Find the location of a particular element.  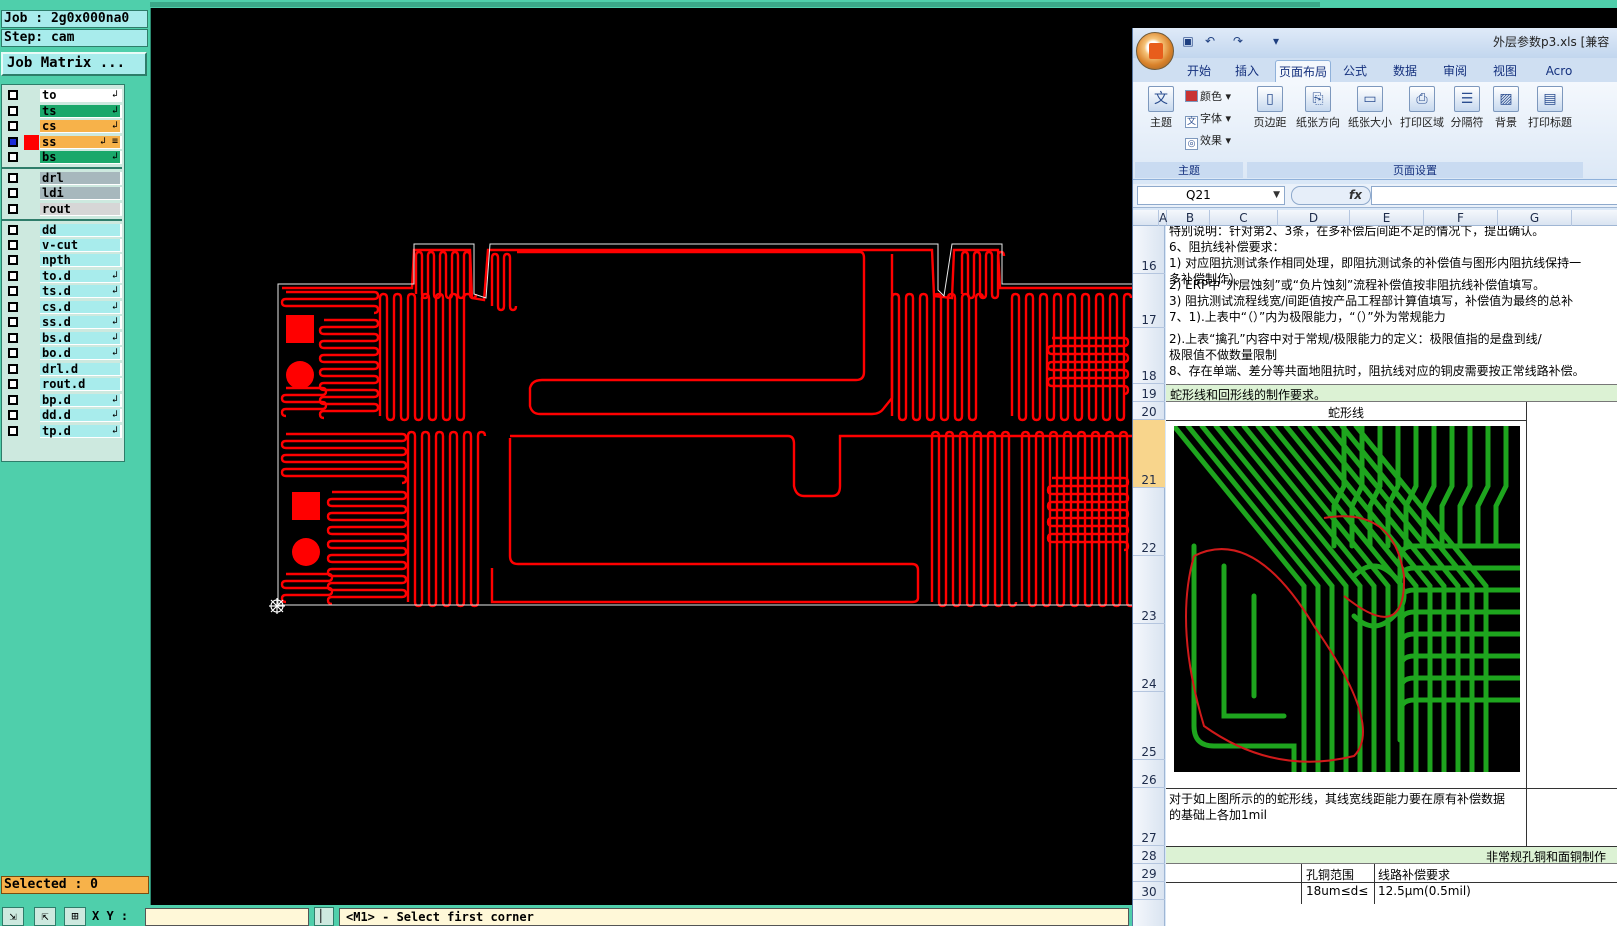

row-header-29: 29 is located at coordinates (1149, 873).